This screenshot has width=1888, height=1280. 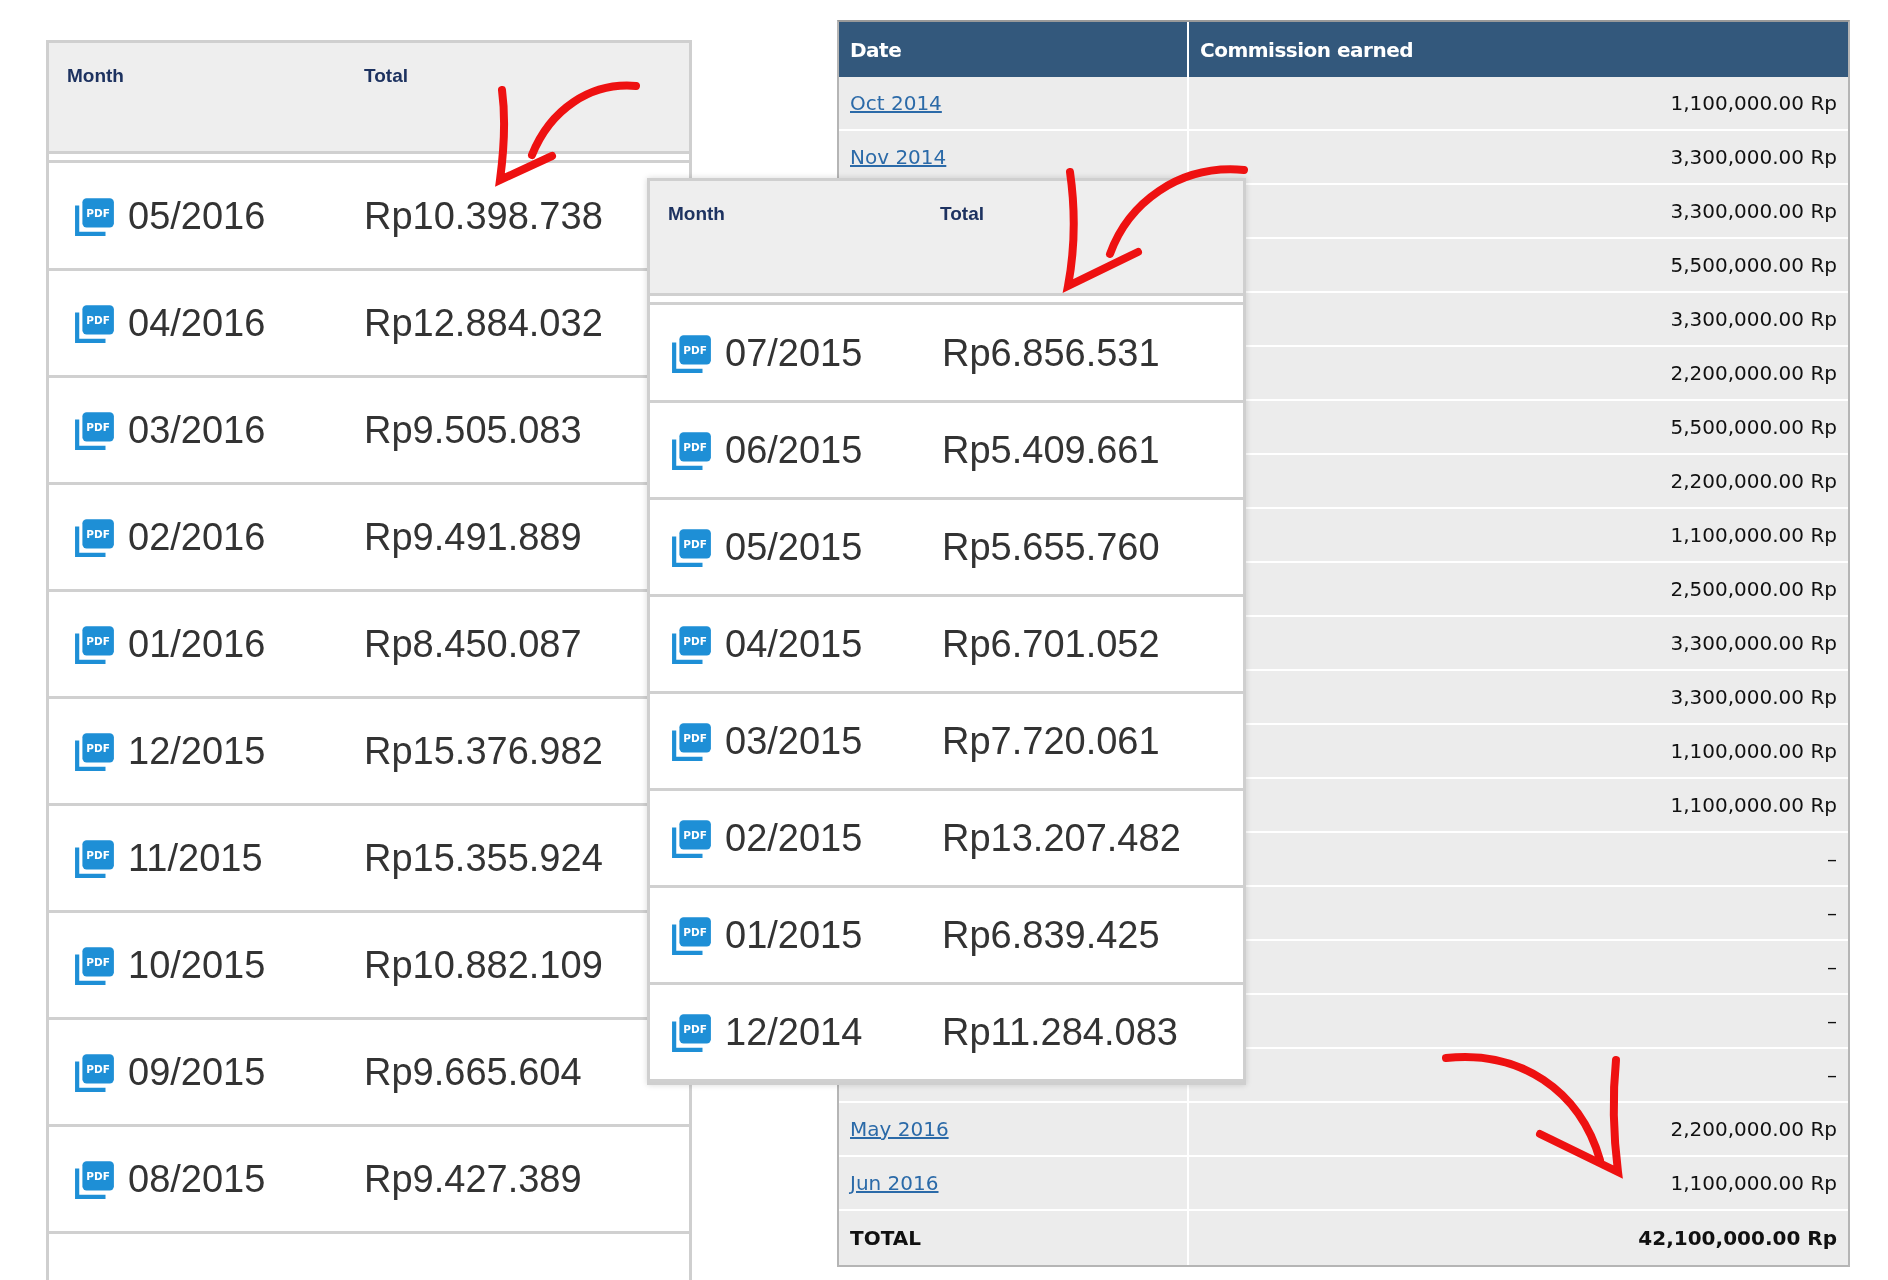 I want to click on month-text: 12/2014, so click(x=833, y=1032).